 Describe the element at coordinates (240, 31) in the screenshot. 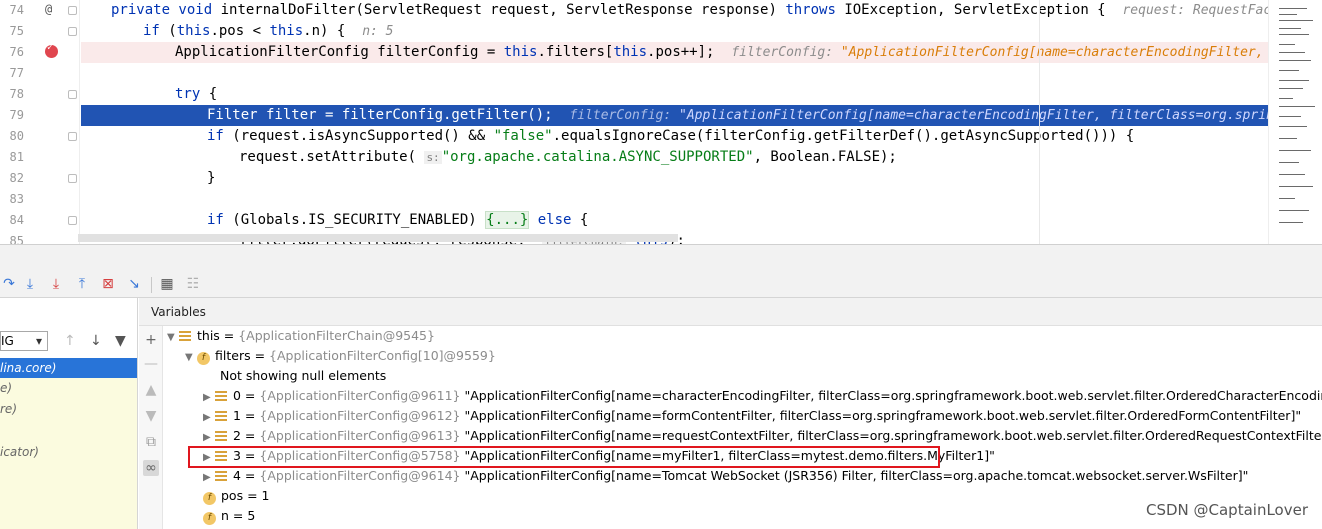

I see `code-text: .pos <` at that location.